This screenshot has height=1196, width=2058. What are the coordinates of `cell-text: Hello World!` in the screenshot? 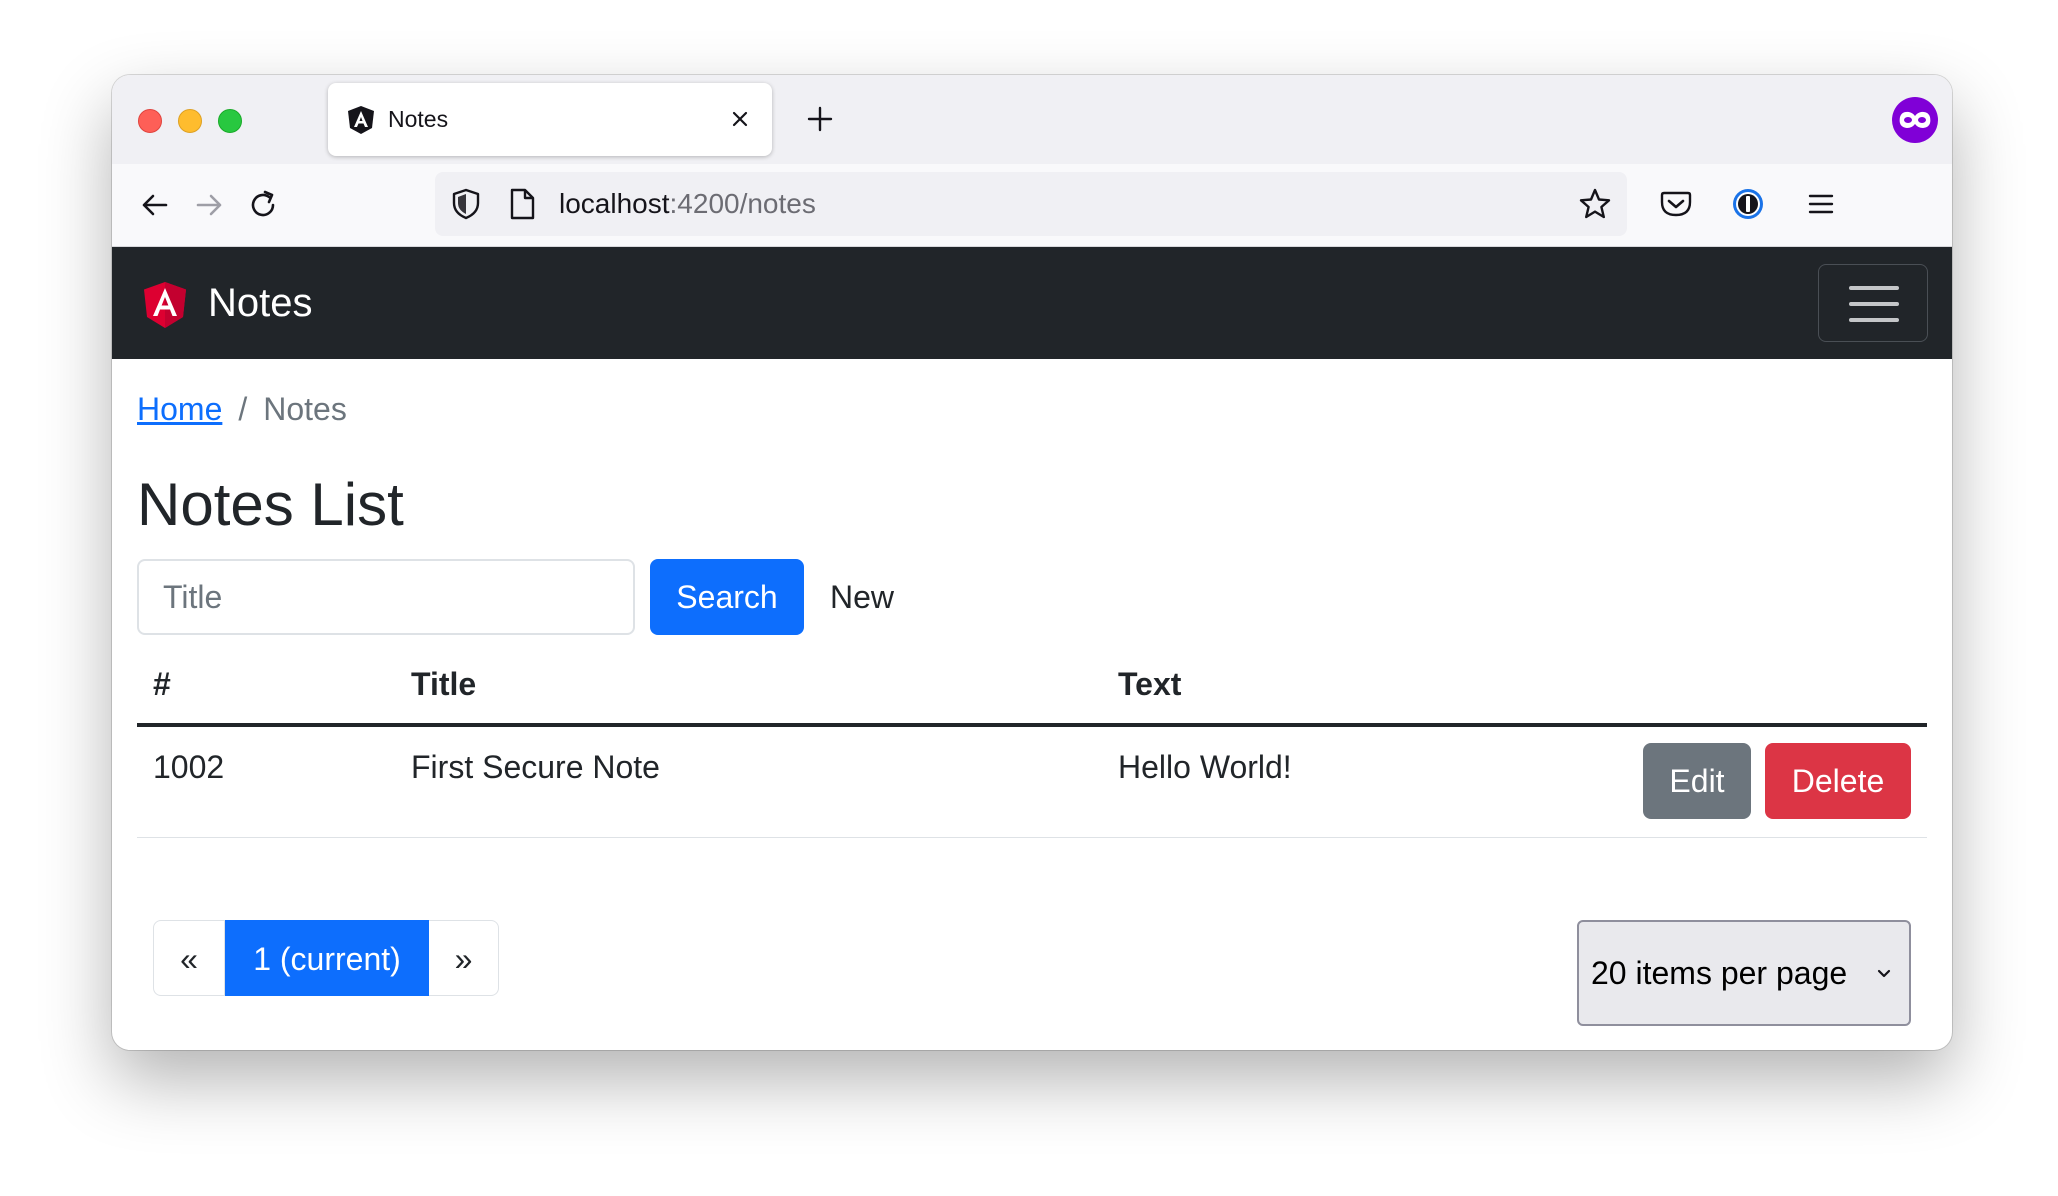 It's located at (1362, 781).